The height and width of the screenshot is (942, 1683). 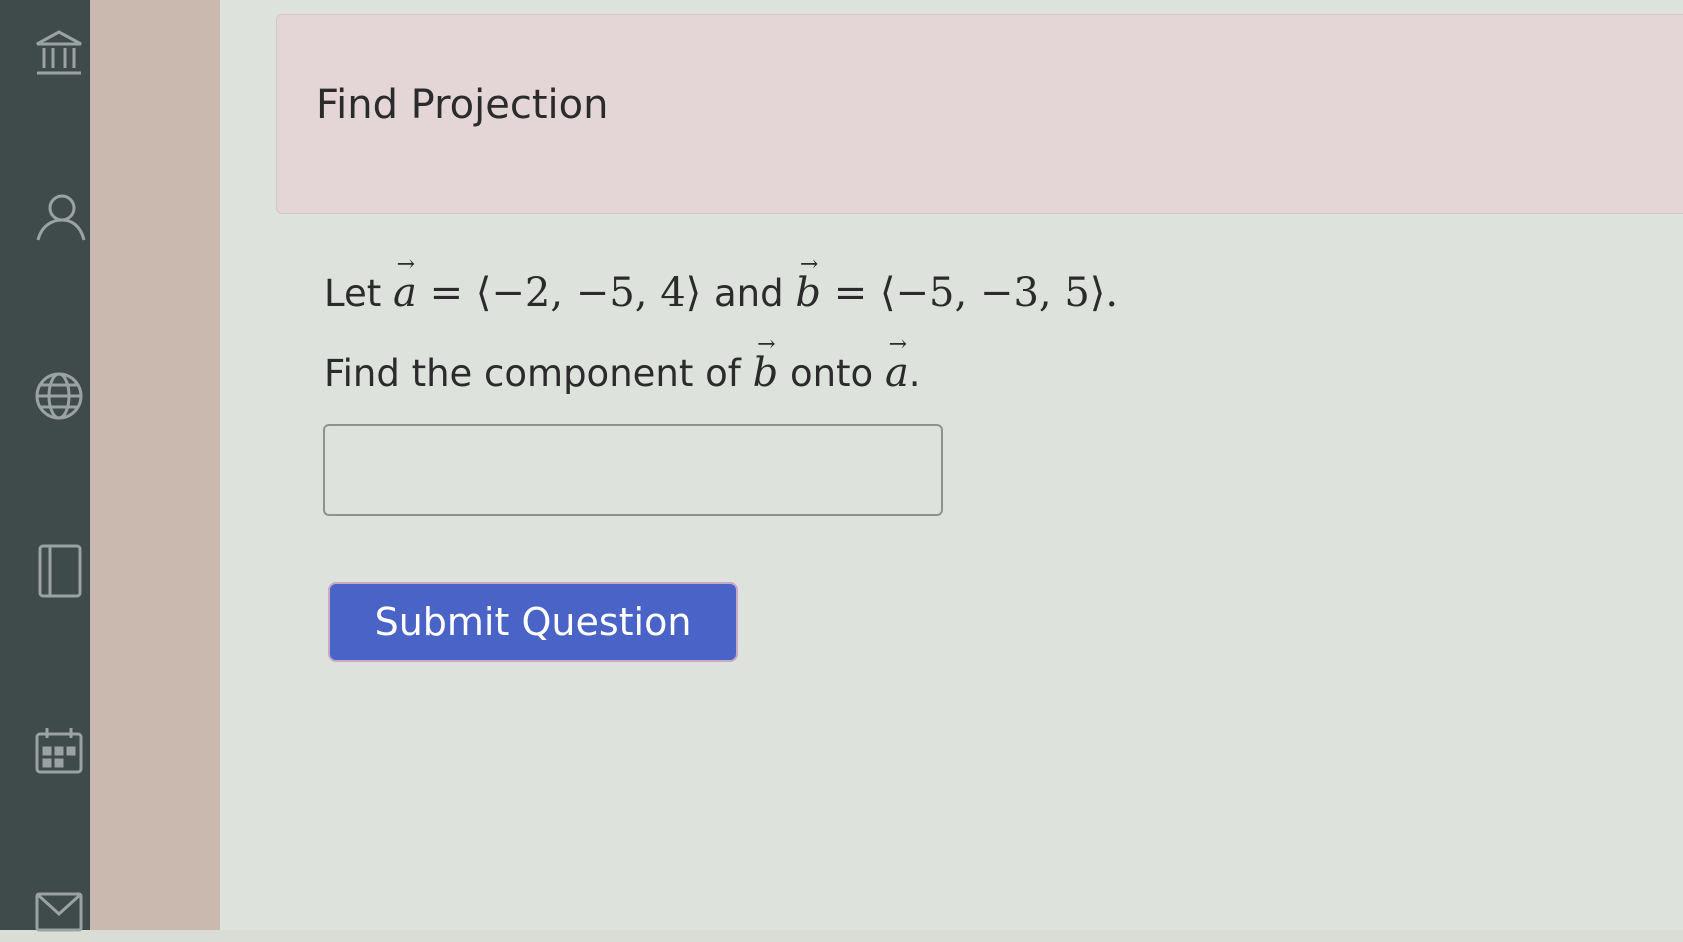 I want to click on sidebar, so click(x=45, y=466).